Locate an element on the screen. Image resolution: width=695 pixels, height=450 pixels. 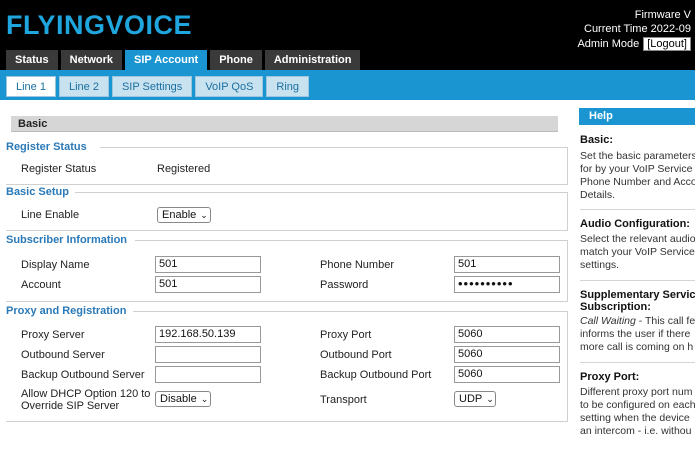
tab-network: Network is located at coordinates (91, 60).